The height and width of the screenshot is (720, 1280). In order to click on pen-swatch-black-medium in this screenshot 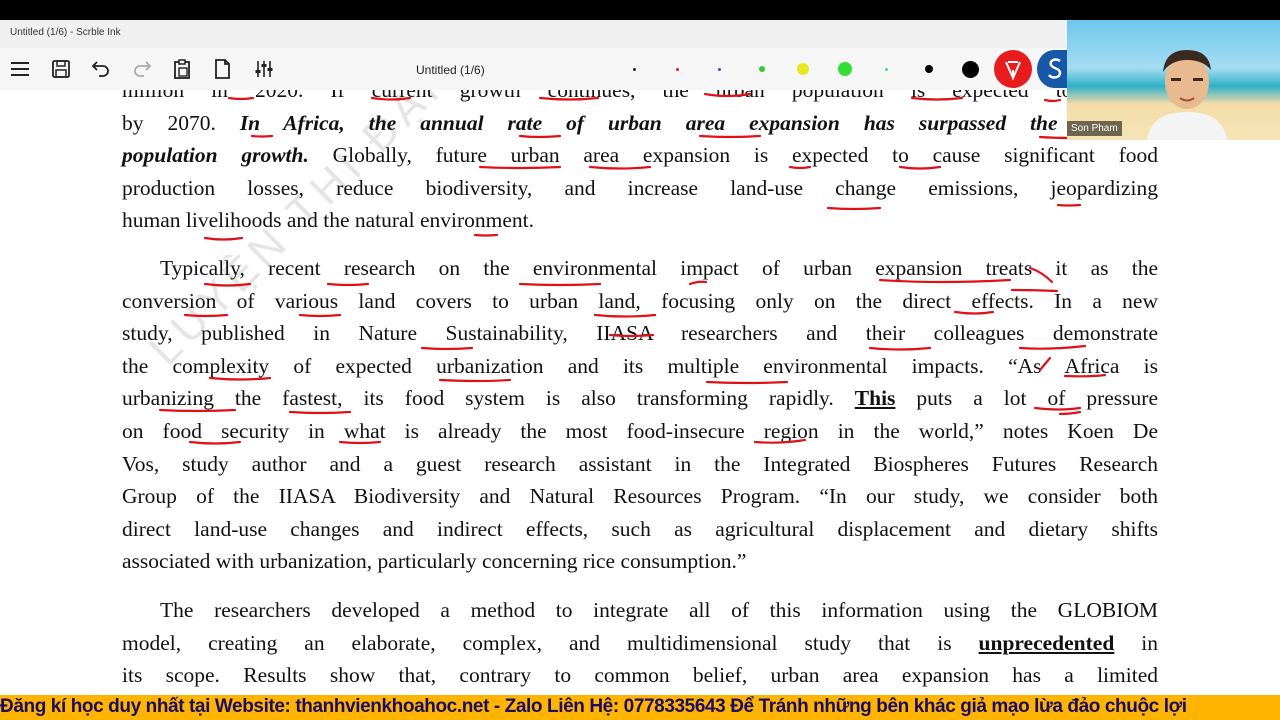, I will do `click(929, 69)`.